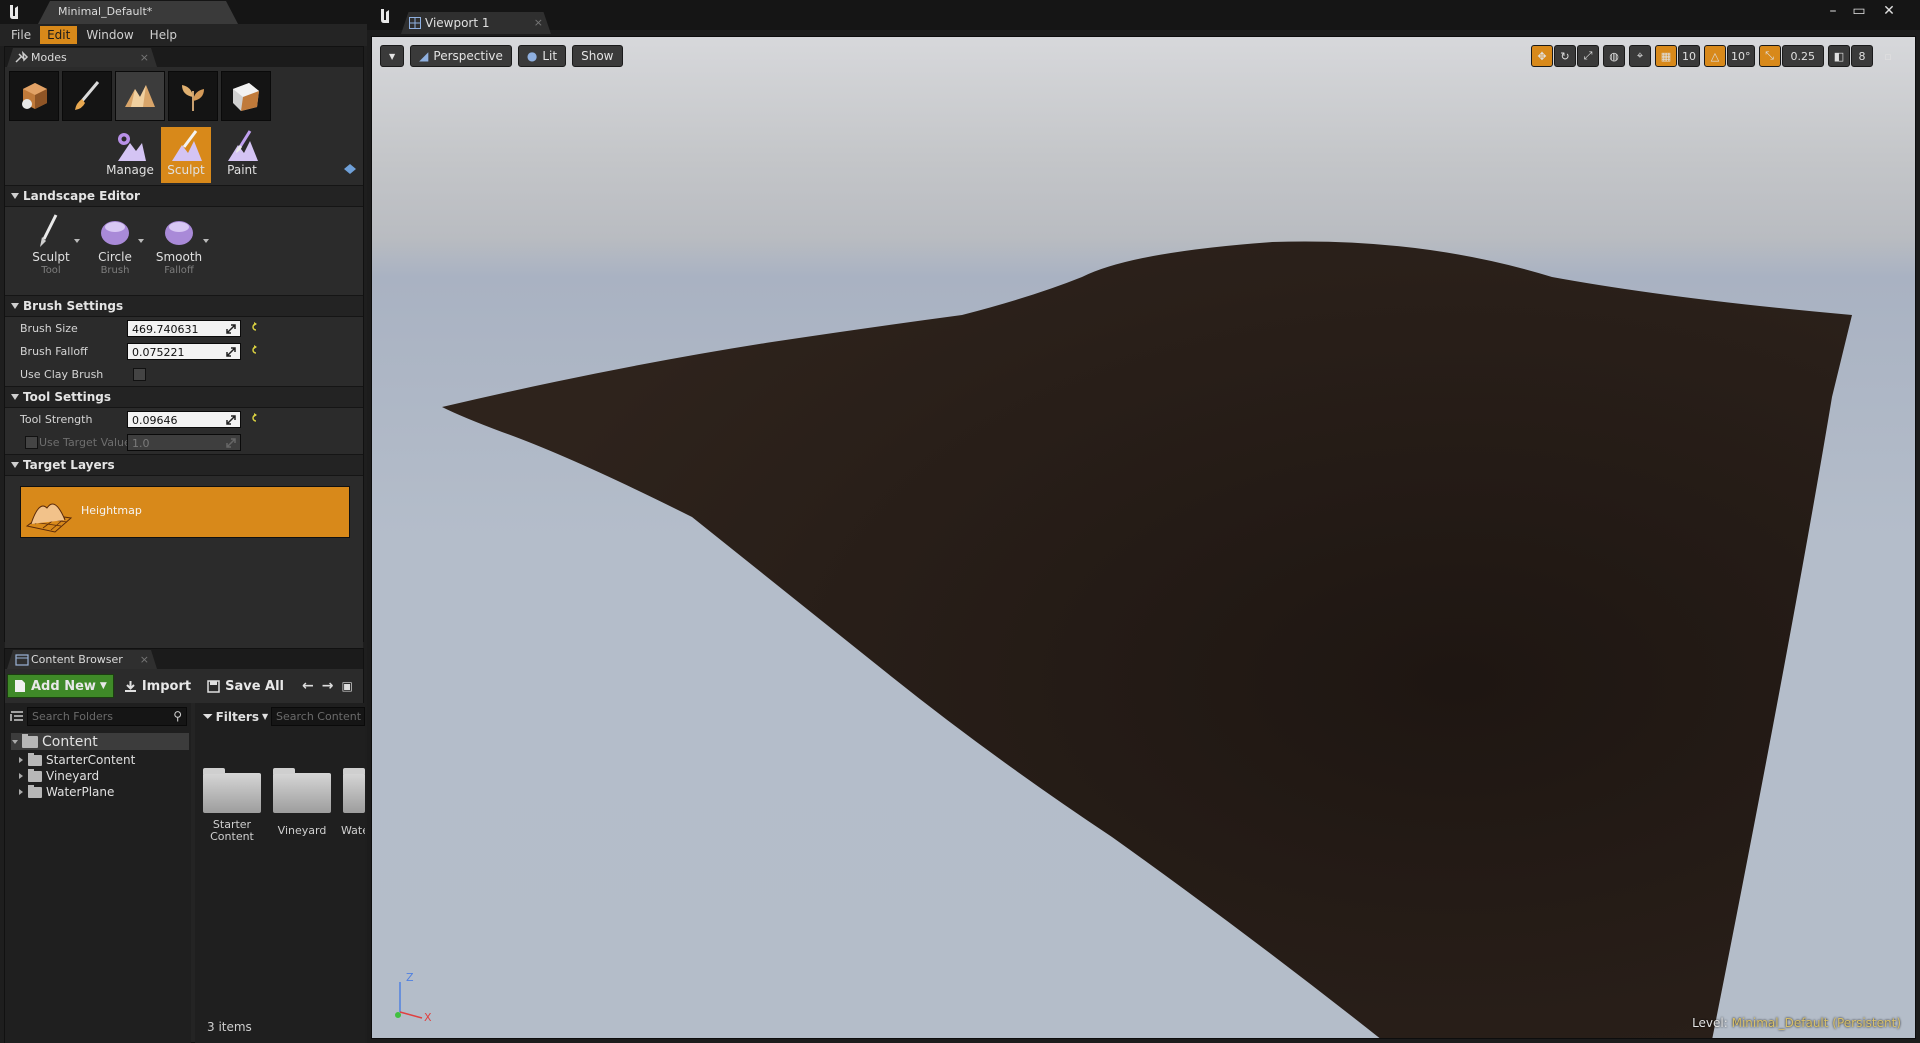 The width and height of the screenshot is (1920, 1043). What do you see at coordinates (115, 243) in the screenshot?
I see `circle-brush-button: Circle Brush` at bounding box center [115, 243].